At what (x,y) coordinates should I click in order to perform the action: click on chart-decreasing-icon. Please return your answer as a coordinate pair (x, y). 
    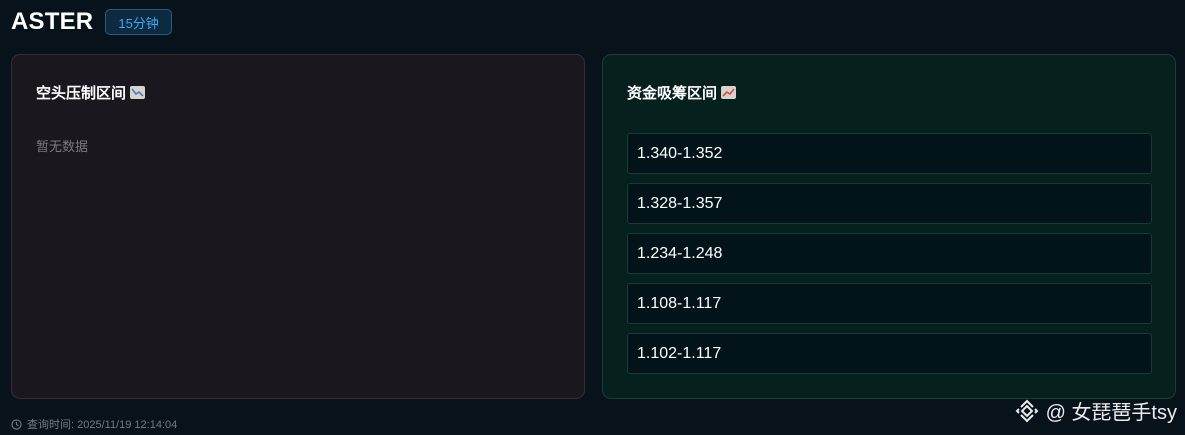
    Looking at the image, I should click on (138, 92).